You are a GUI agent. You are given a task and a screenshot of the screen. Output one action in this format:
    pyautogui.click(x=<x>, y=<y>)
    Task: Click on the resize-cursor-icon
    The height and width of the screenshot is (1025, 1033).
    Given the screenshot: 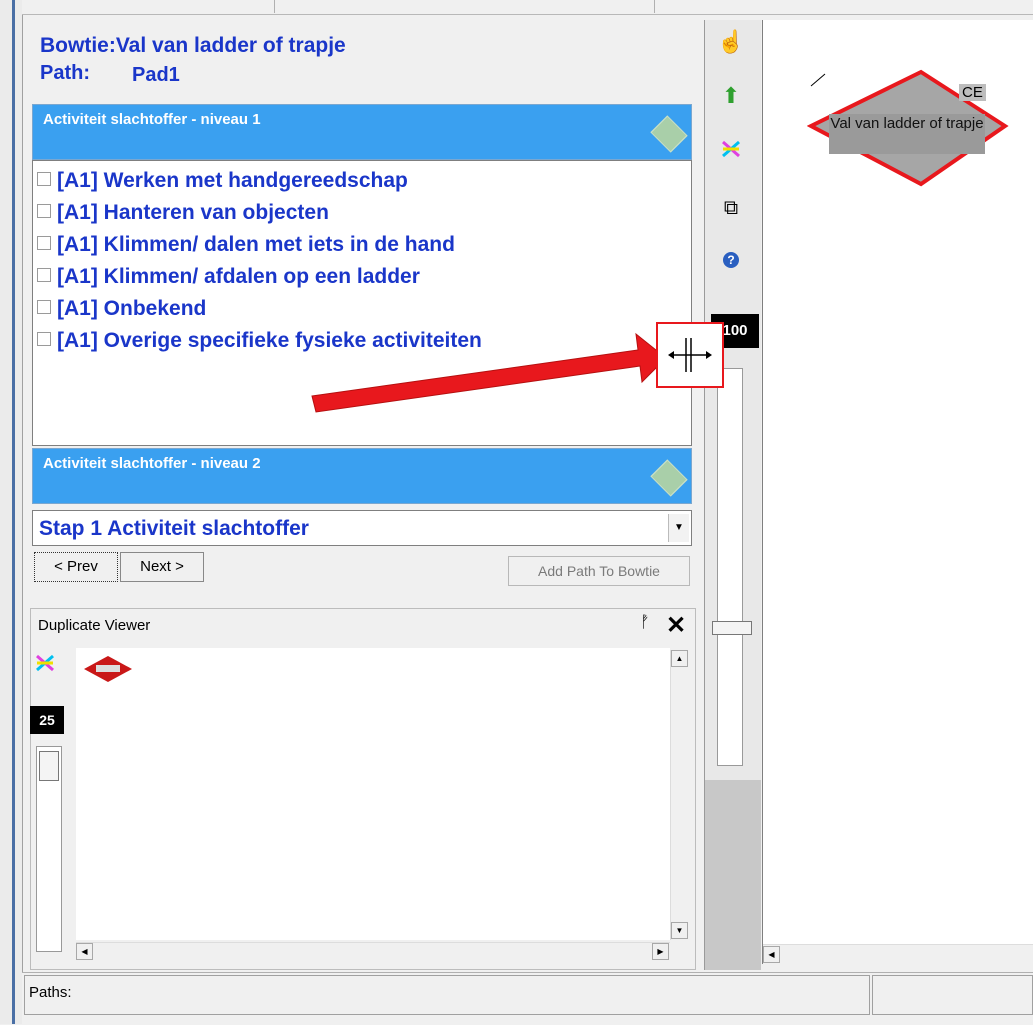 What is the action you would take?
    pyautogui.click(x=690, y=355)
    